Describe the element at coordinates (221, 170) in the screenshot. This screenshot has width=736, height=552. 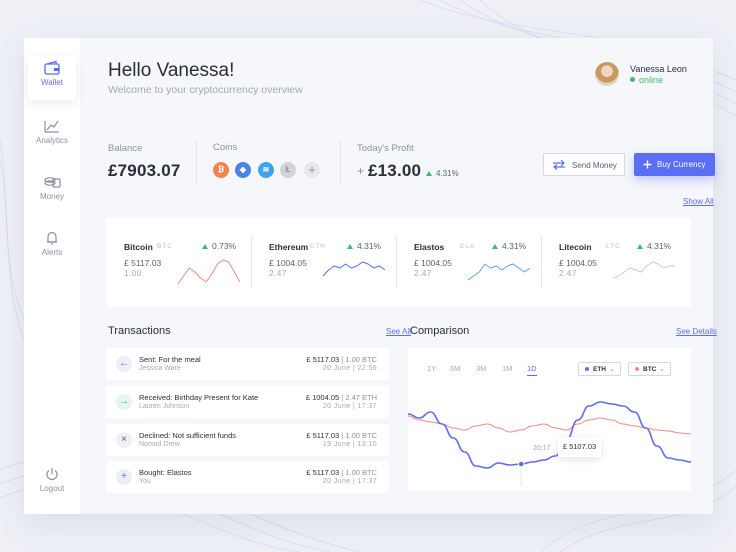
I see `bitcoin-icon: ₿` at that location.